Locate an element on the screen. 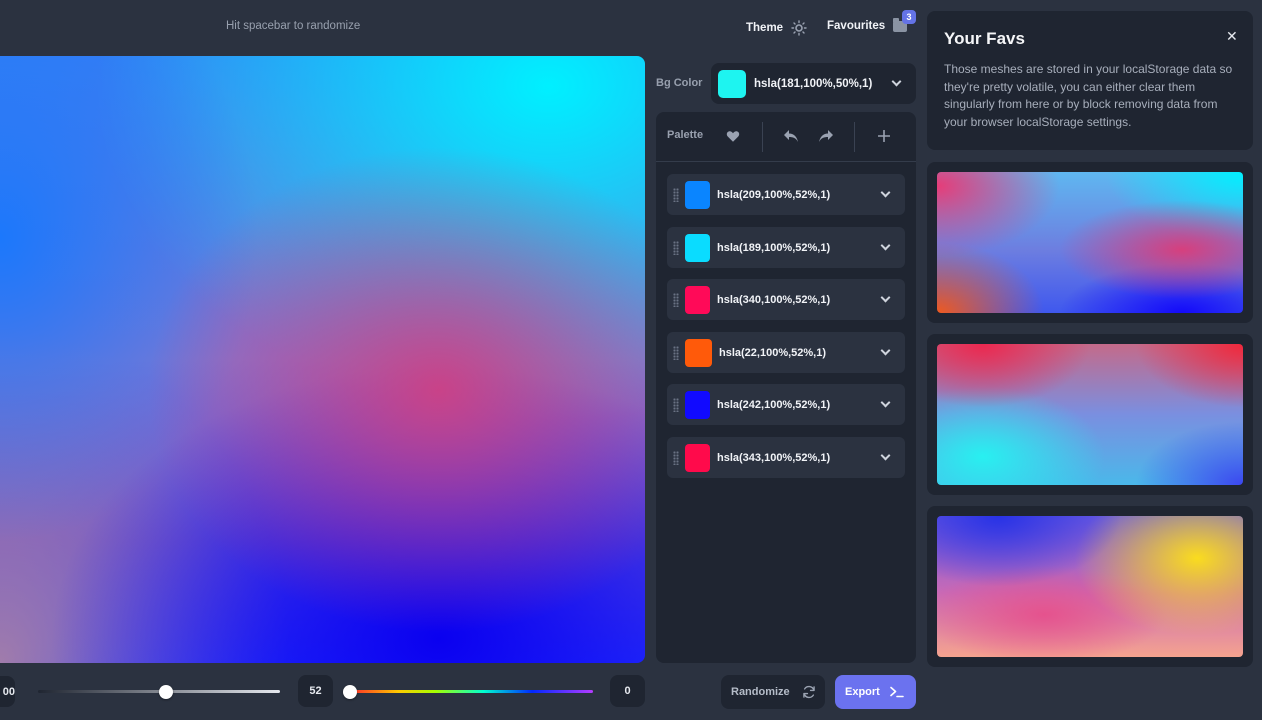 Image resolution: width=1262 pixels, height=720 pixels. bg-color-swatch is located at coordinates (732, 83).